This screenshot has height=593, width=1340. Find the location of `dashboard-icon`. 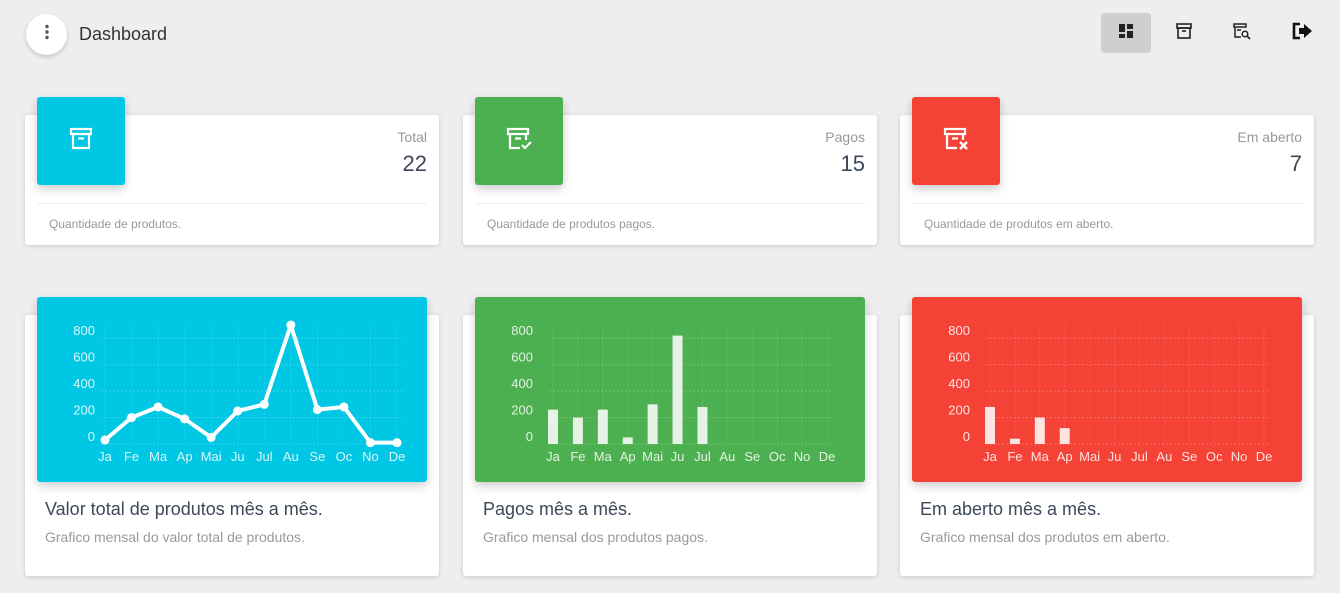

dashboard-icon is located at coordinates (1126, 33).